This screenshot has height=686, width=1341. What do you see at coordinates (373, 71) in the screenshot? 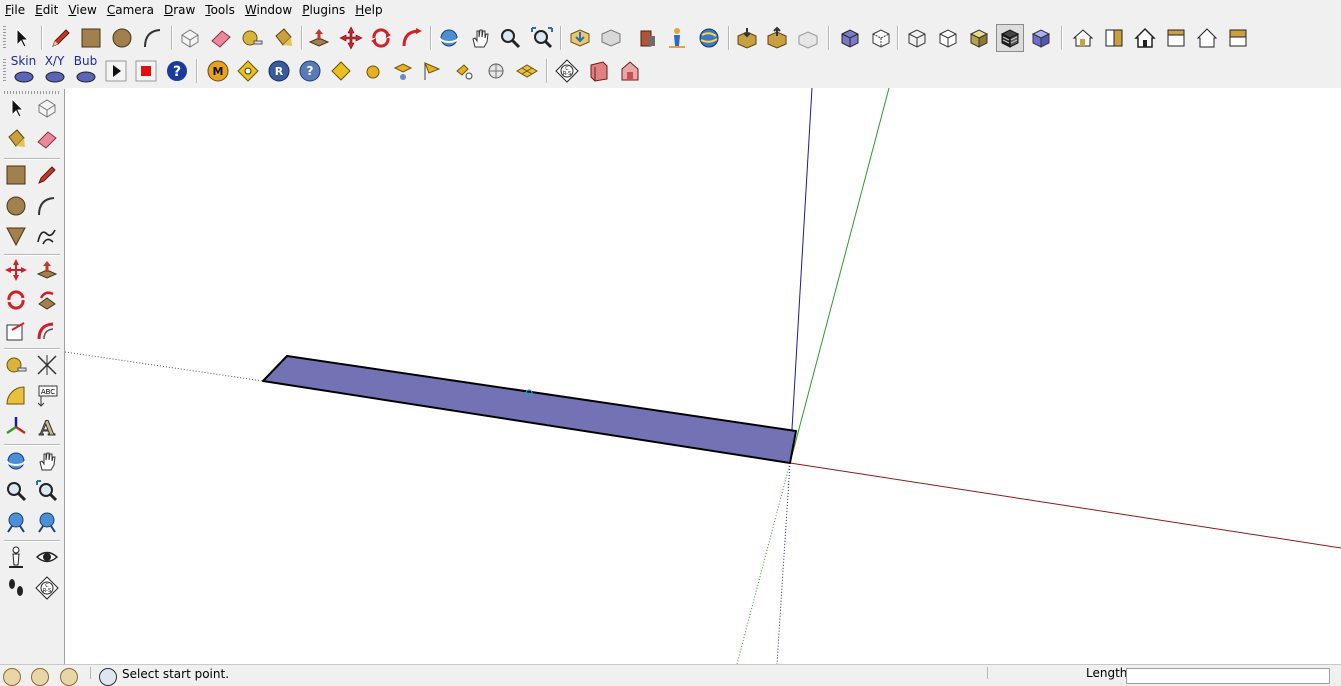
I see `sphere-plugin-button` at bounding box center [373, 71].